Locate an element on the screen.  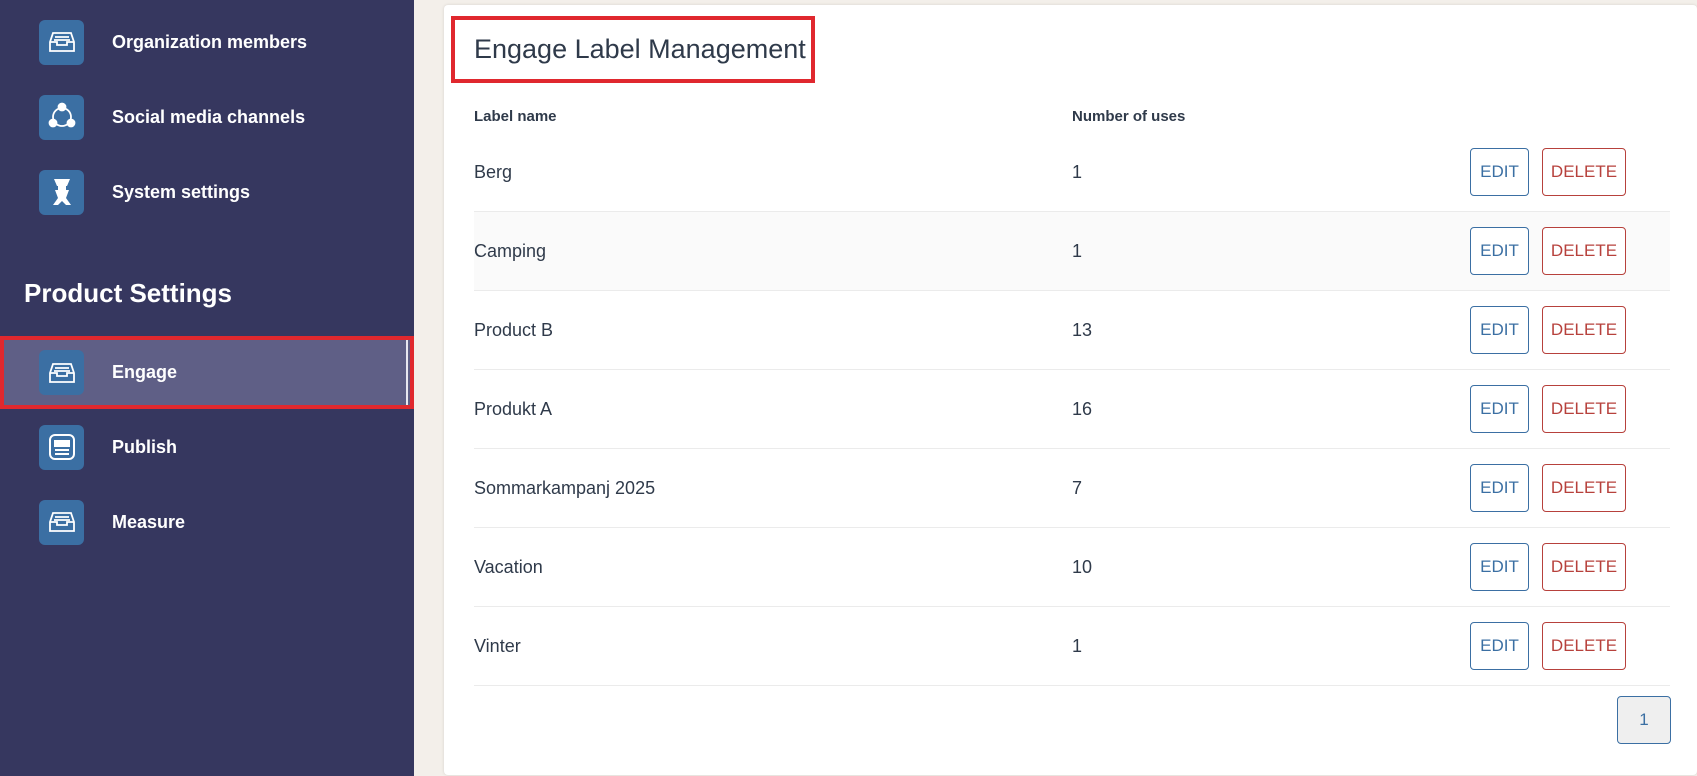
label-name-cell: Camping is located at coordinates (510, 251).